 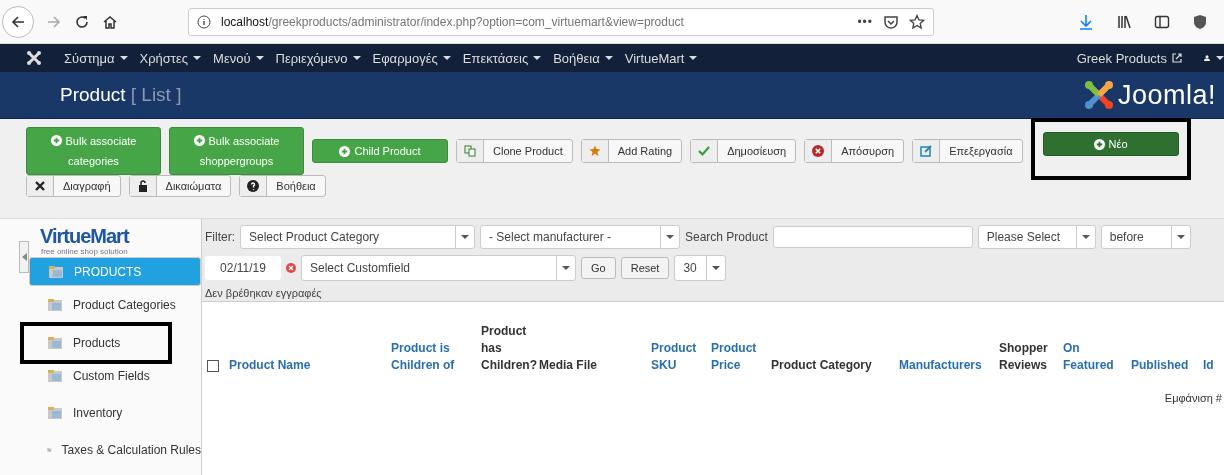 I want to click on customfield-select: Select Customfield, so click(x=438, y=268).